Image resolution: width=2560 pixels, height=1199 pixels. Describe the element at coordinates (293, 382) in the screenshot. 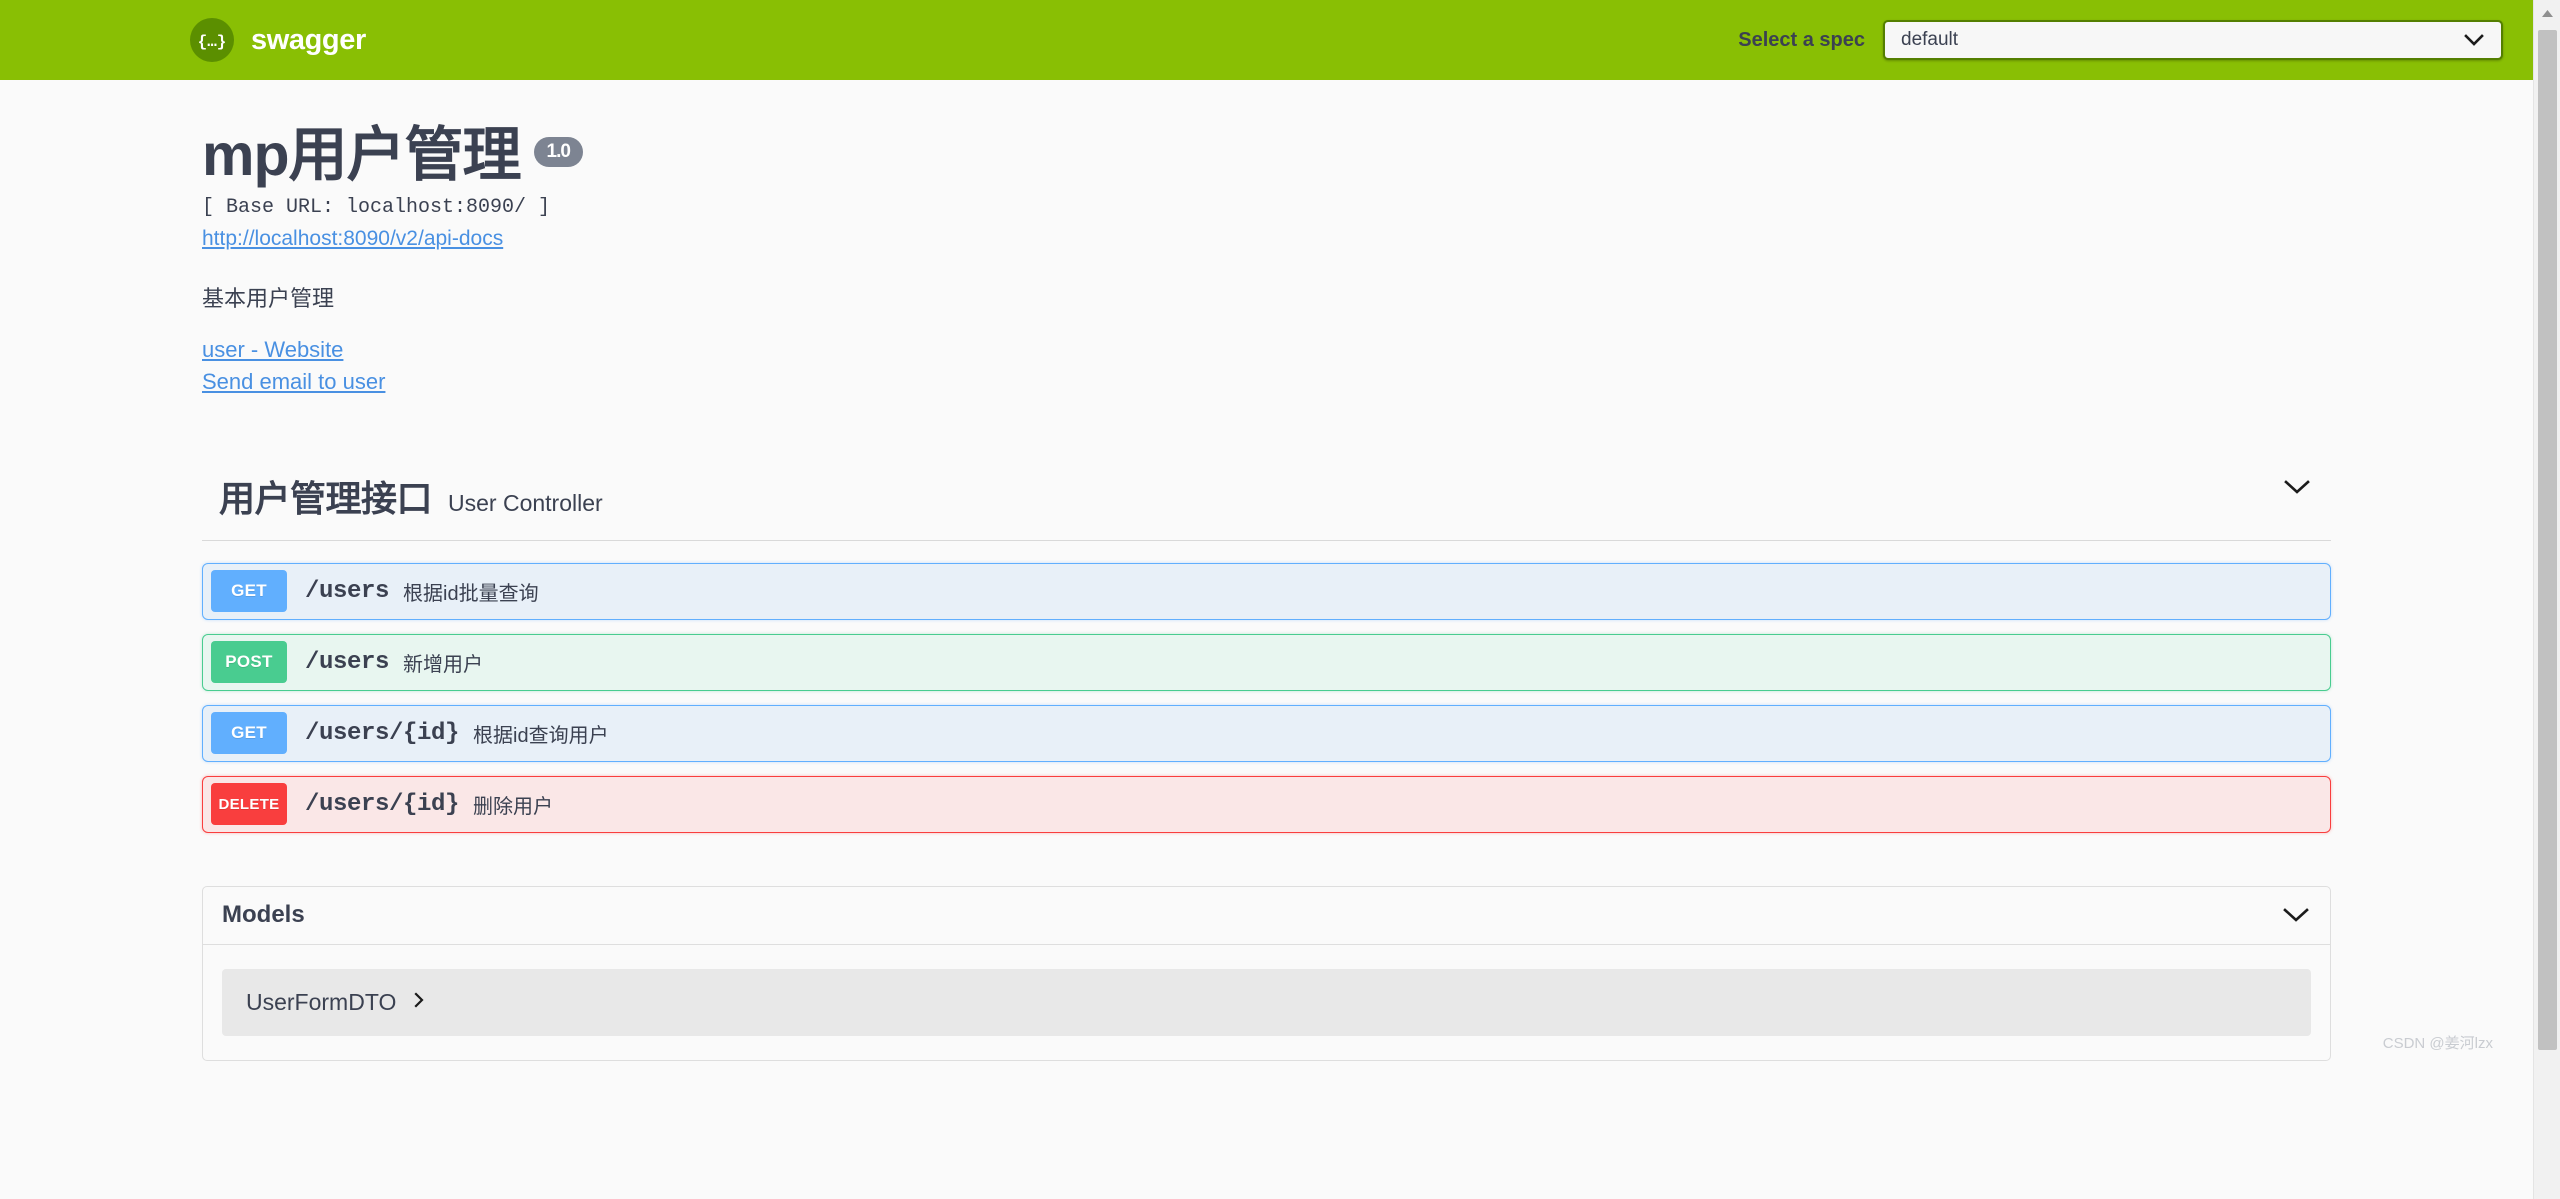

I see `contact-email-link: Send email to user` at that location.